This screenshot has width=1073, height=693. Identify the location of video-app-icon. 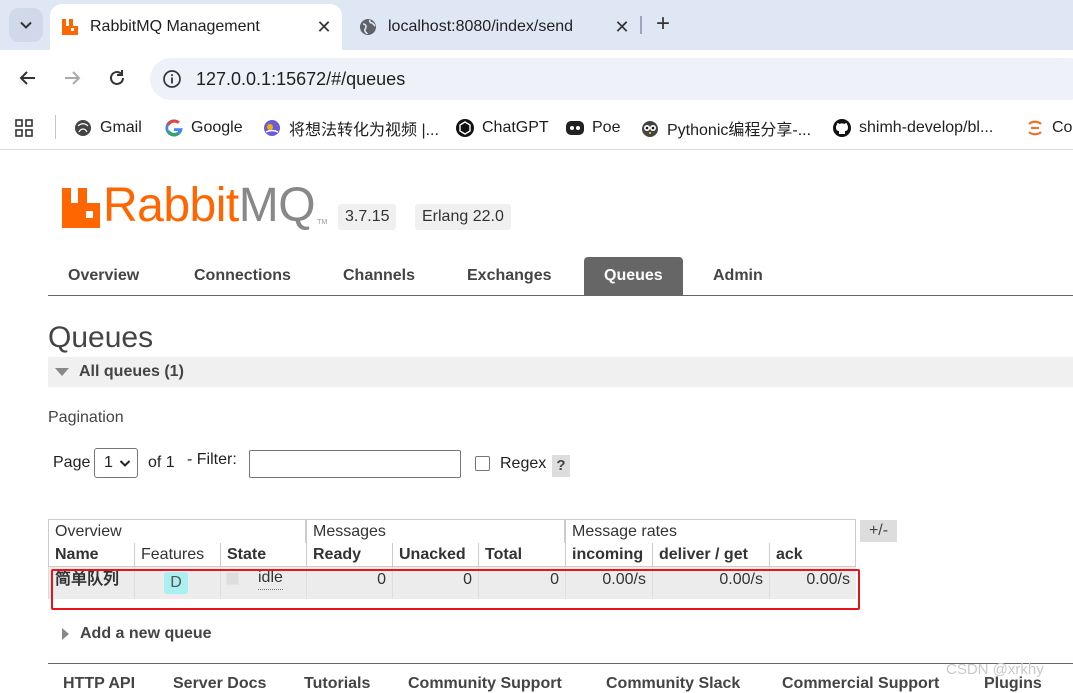
(272, 128).